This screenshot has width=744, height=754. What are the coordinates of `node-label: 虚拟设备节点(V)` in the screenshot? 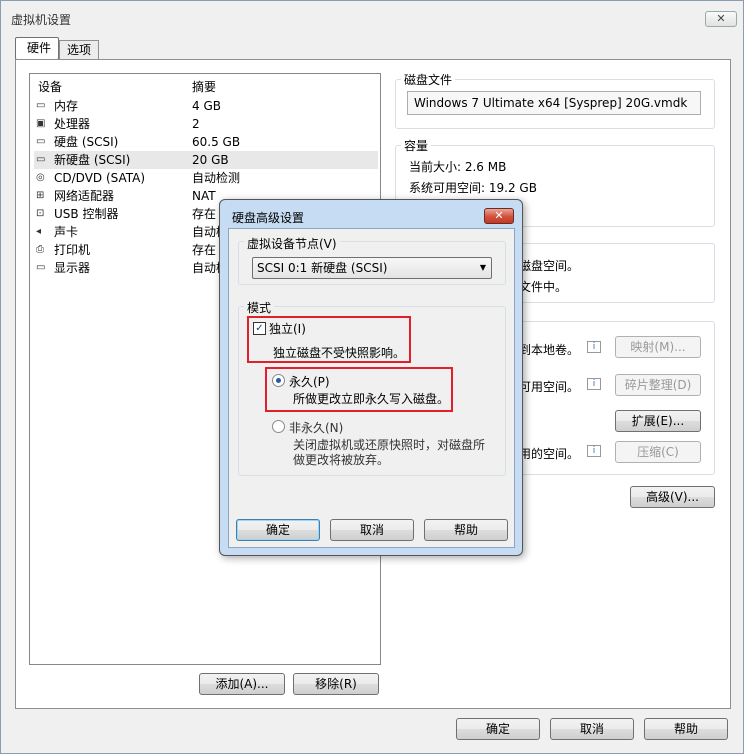 It's located at (292, 243).